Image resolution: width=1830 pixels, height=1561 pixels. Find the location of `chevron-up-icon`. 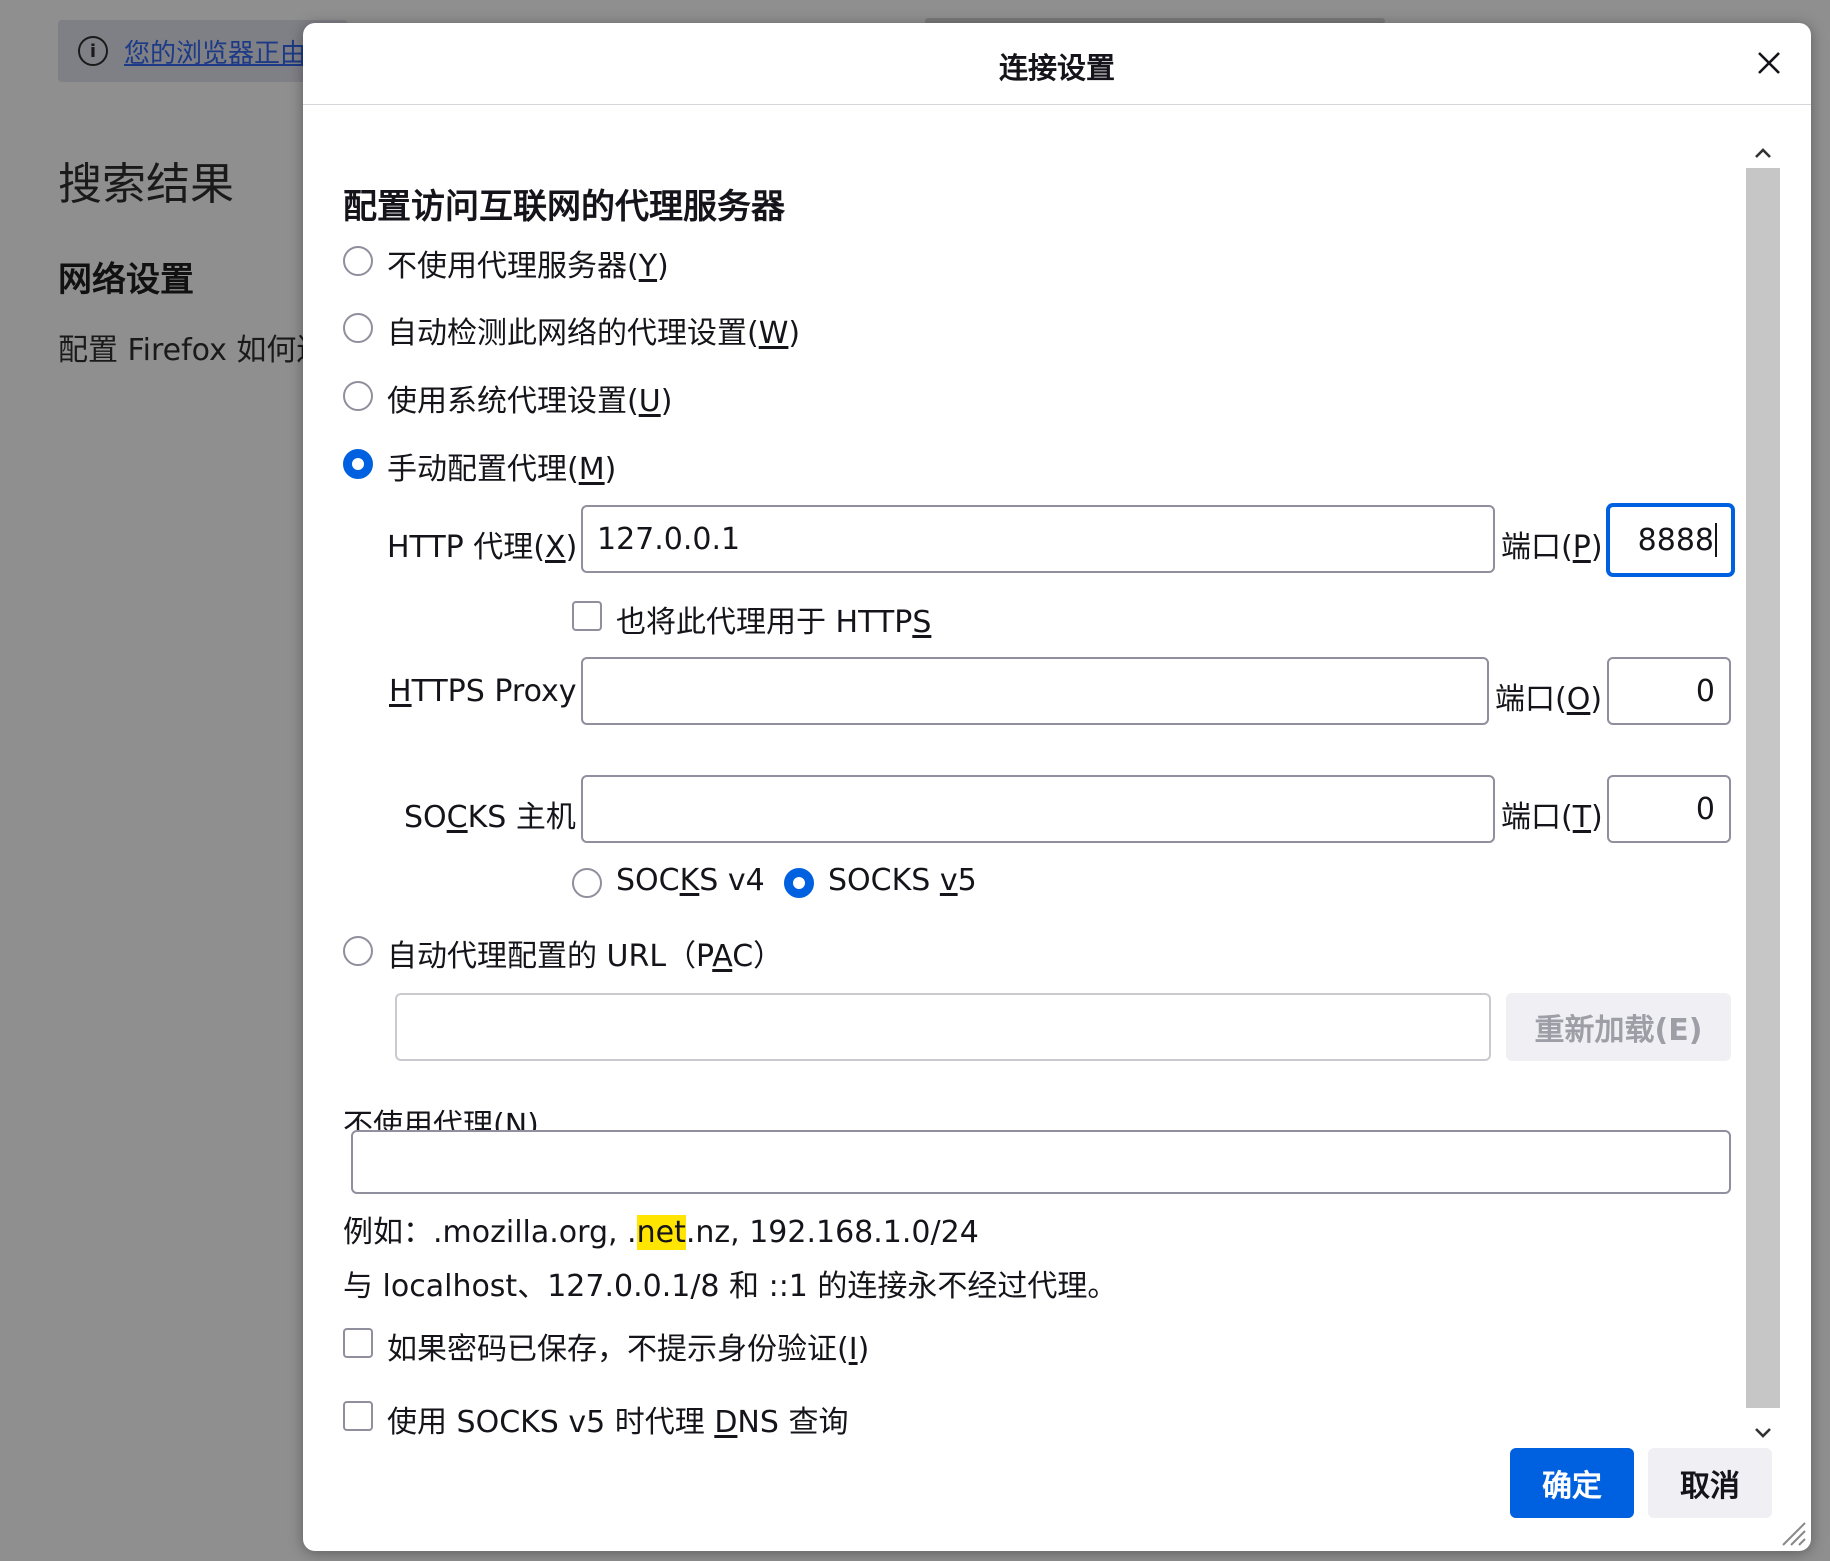

chevron-up-icon is located at coordinates (1763, 153).